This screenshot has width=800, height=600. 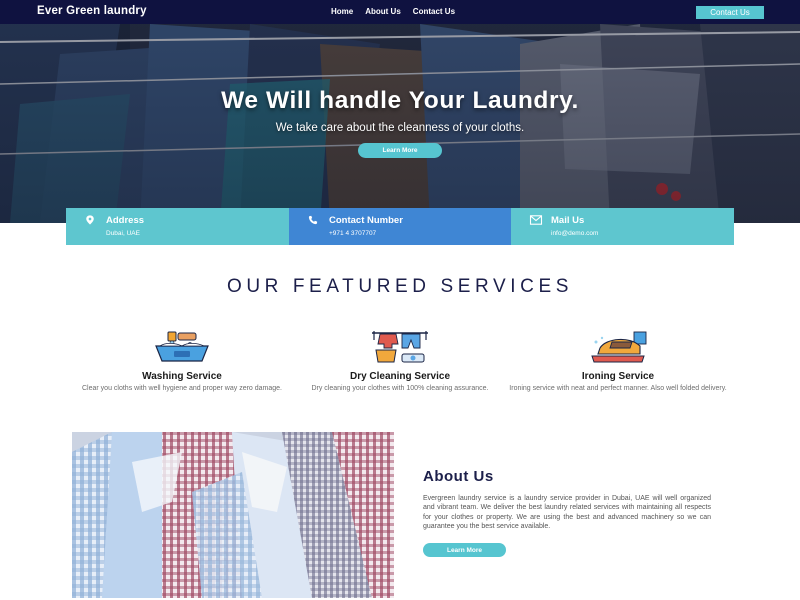 I want to click on nav-link-home: Home, so click(x=342, y=11).